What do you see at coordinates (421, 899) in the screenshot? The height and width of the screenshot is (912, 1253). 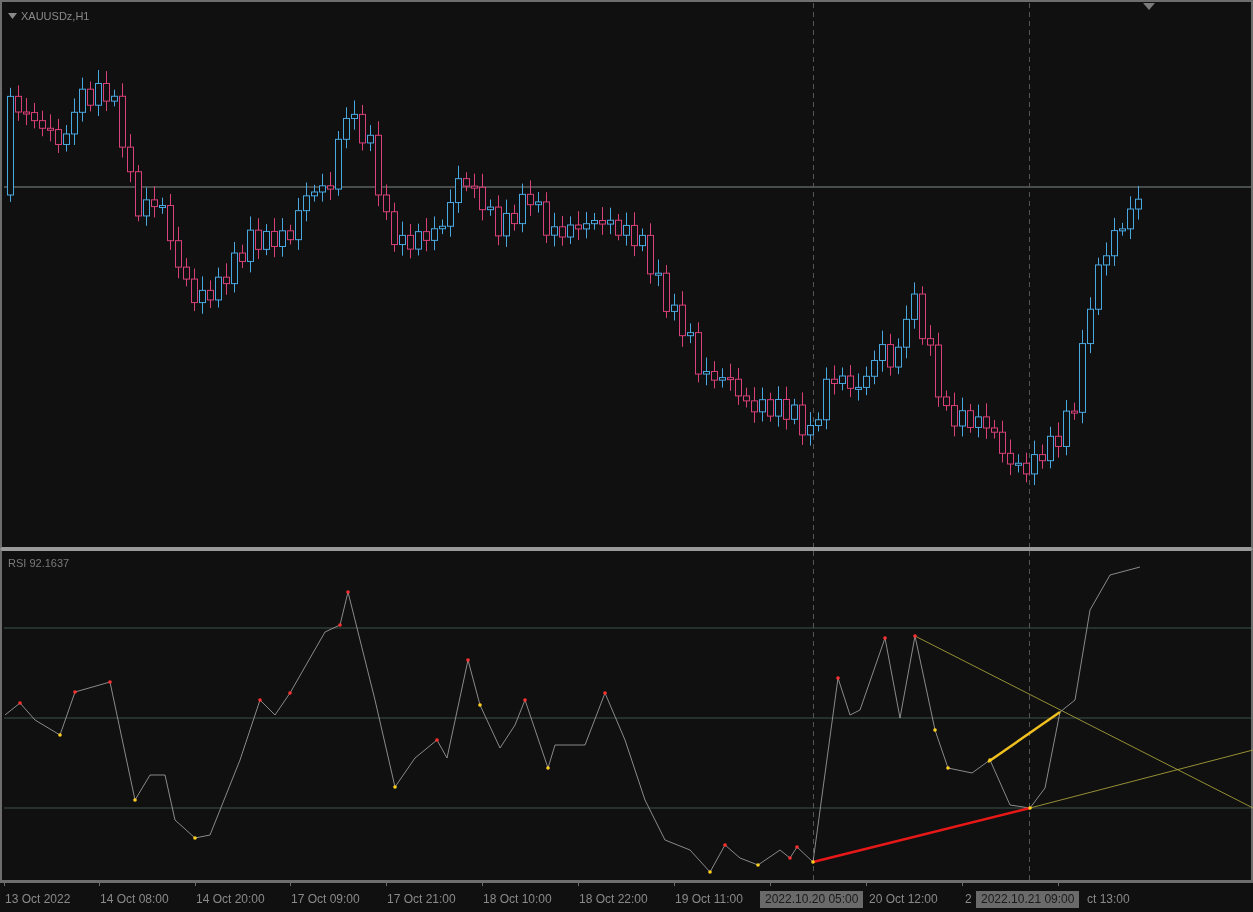 I see `time-axis-label: 17 Oct 21:00` at bounding box center [421, 899].